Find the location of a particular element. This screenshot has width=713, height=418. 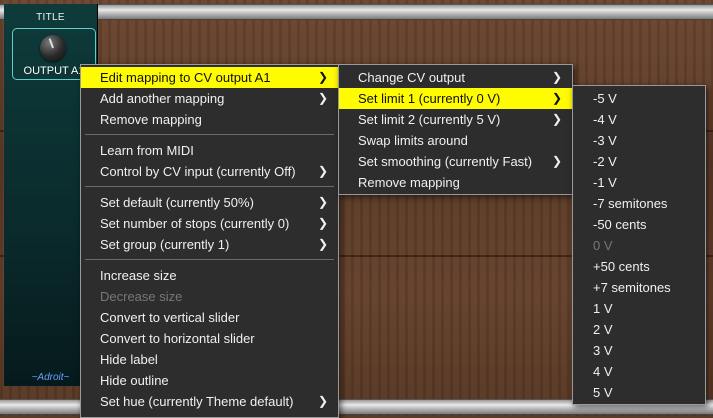

menu-item-remove-mapping: Remove mapping is located at coordinates (209, 119).